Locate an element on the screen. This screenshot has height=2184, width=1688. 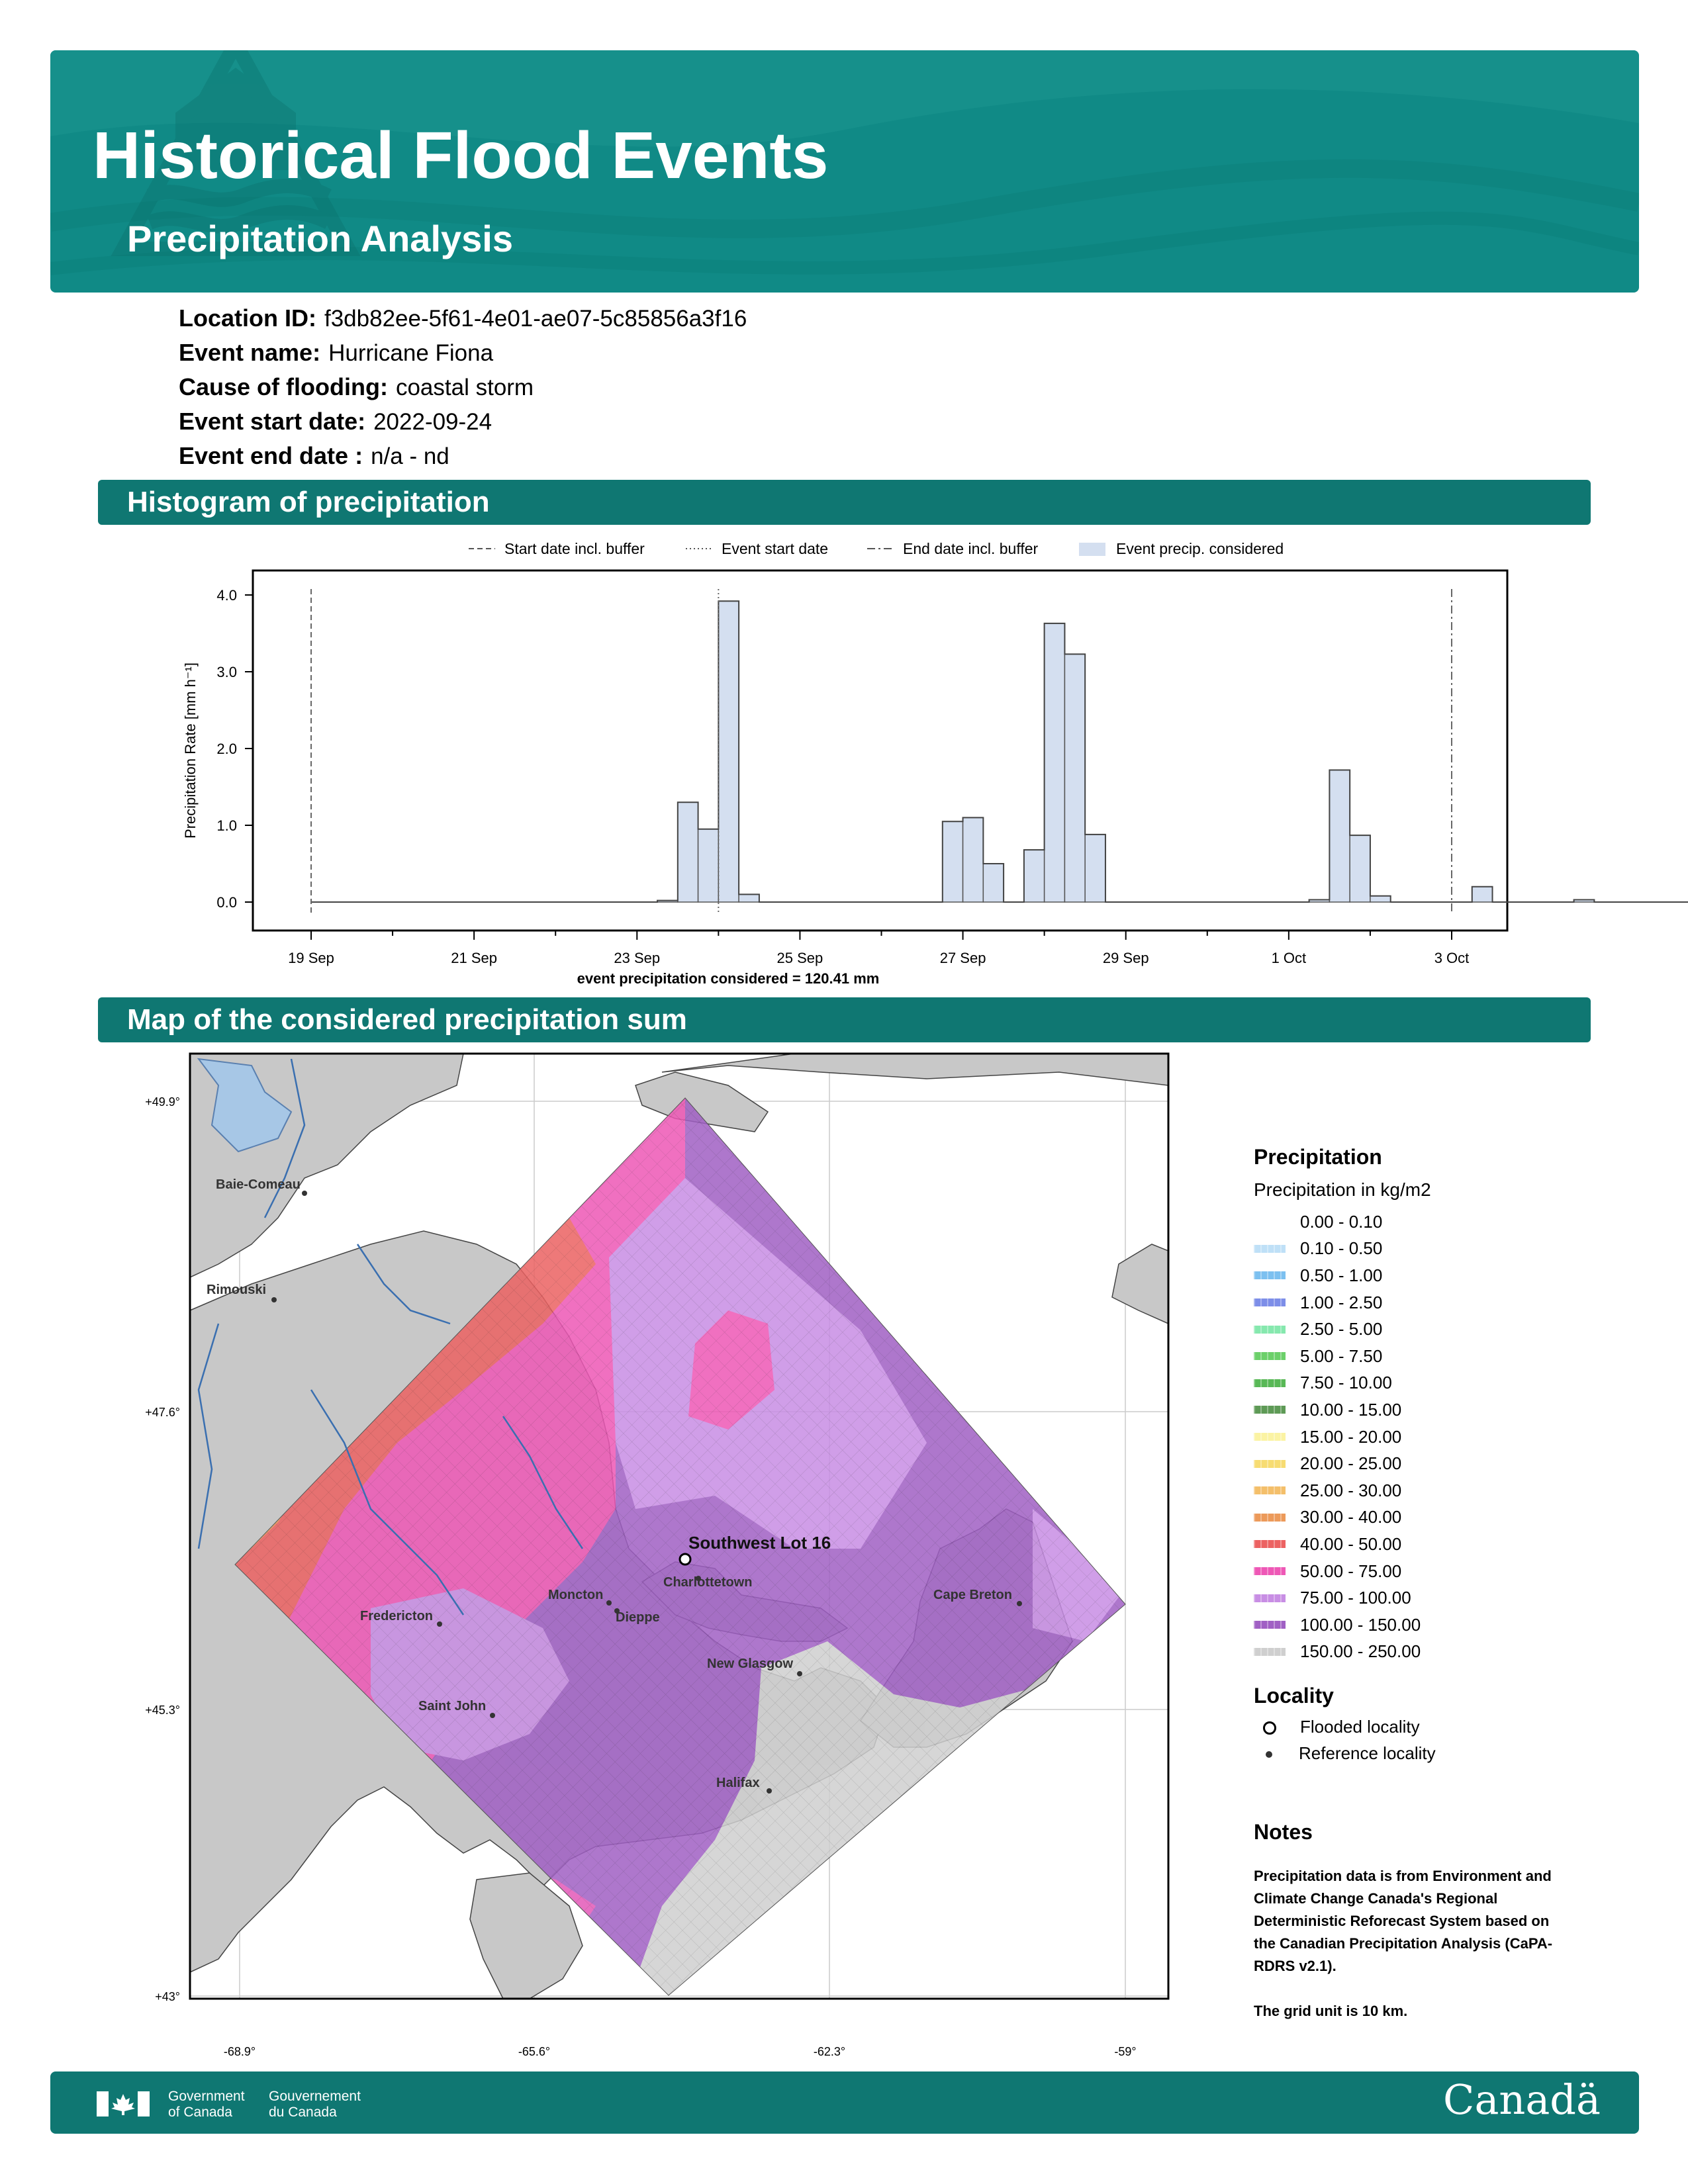
notes-grid-unit: The grid unit is 10 km. is located at coordinates (1331, 2011).